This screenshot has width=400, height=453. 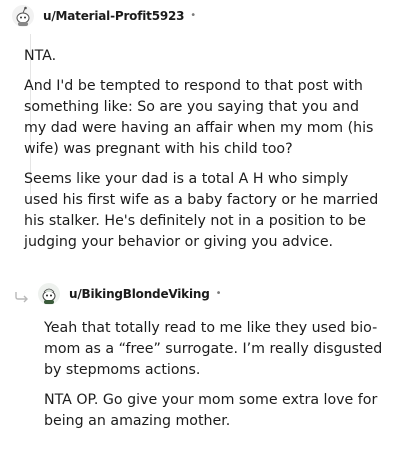 I want to click on username: u/BikingBlondeViking, so click(x=139, y=294).